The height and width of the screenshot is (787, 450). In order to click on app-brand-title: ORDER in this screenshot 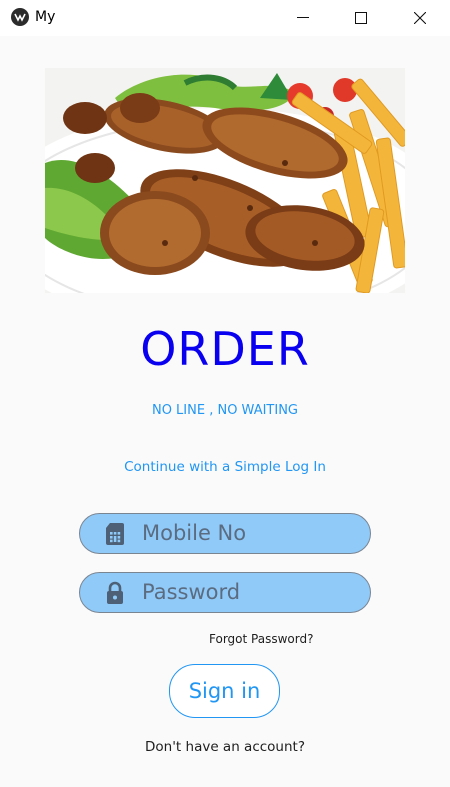, I will do `click(225, 349)`.